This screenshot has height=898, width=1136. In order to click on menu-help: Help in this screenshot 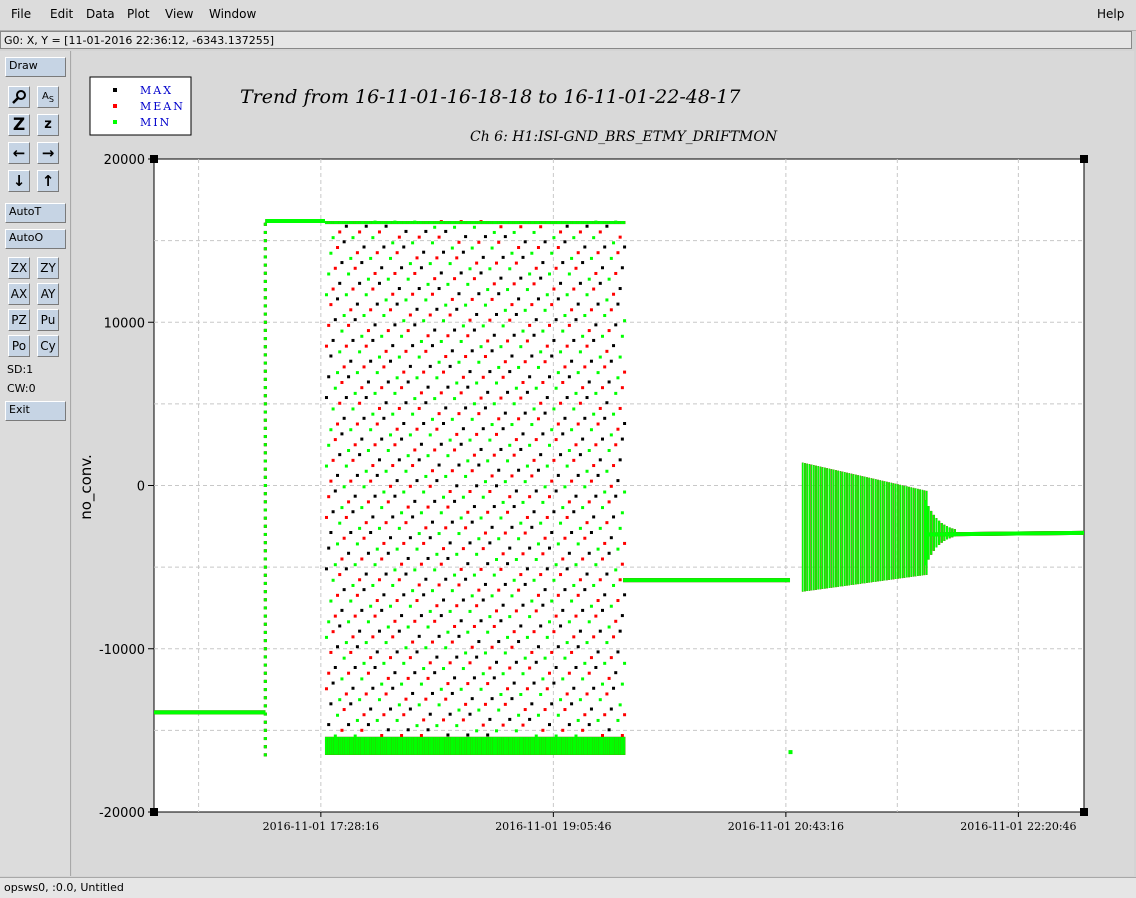, I will do `click(1110, 14)`.